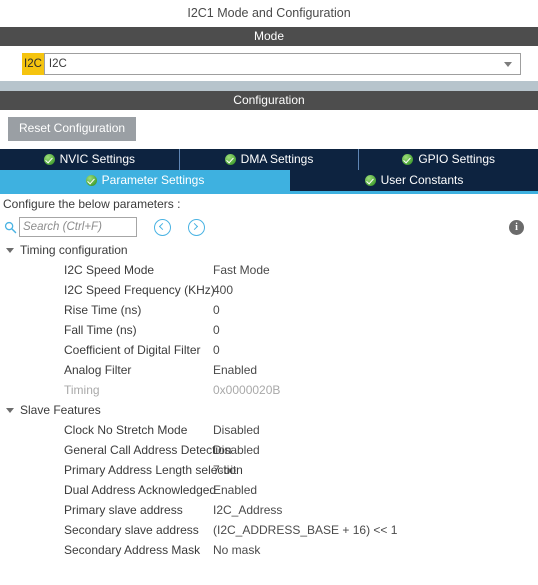 The image size is (538, 585). What do you see at coordinates (103, 310) in the screenshot?
I see `param-label: Rise Time (ns)` at bounding box center [103, 310].